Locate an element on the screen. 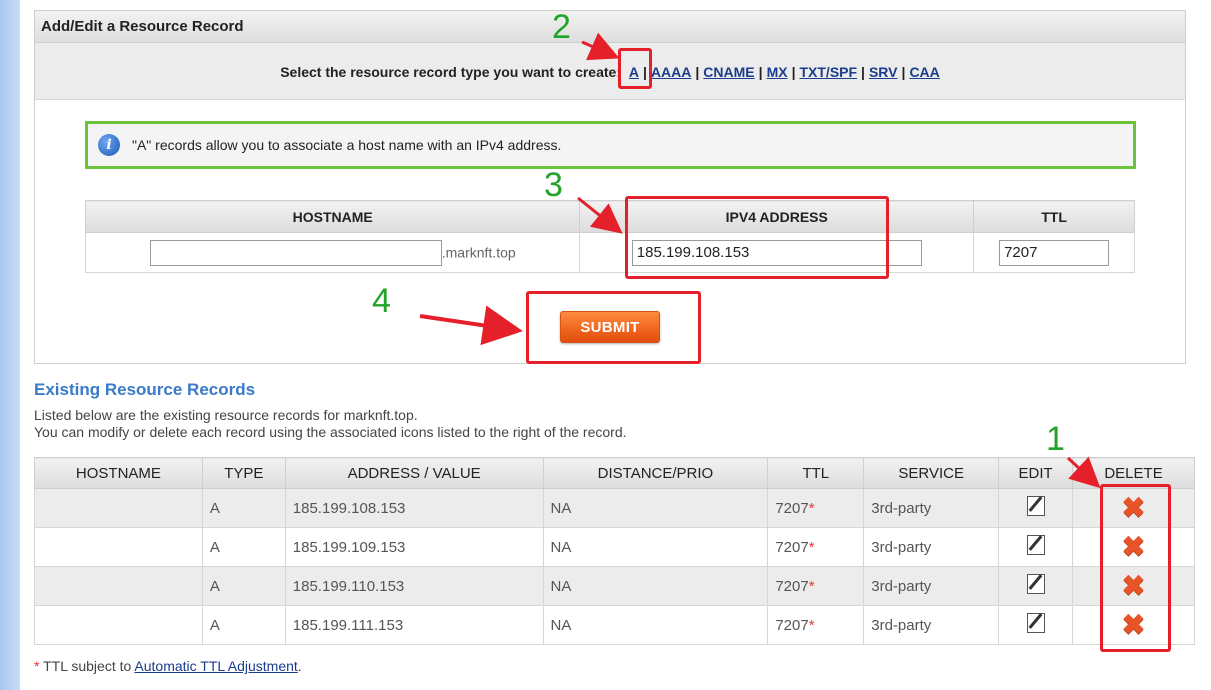  arrow-to-delete is located at coordinates (1083, 472).